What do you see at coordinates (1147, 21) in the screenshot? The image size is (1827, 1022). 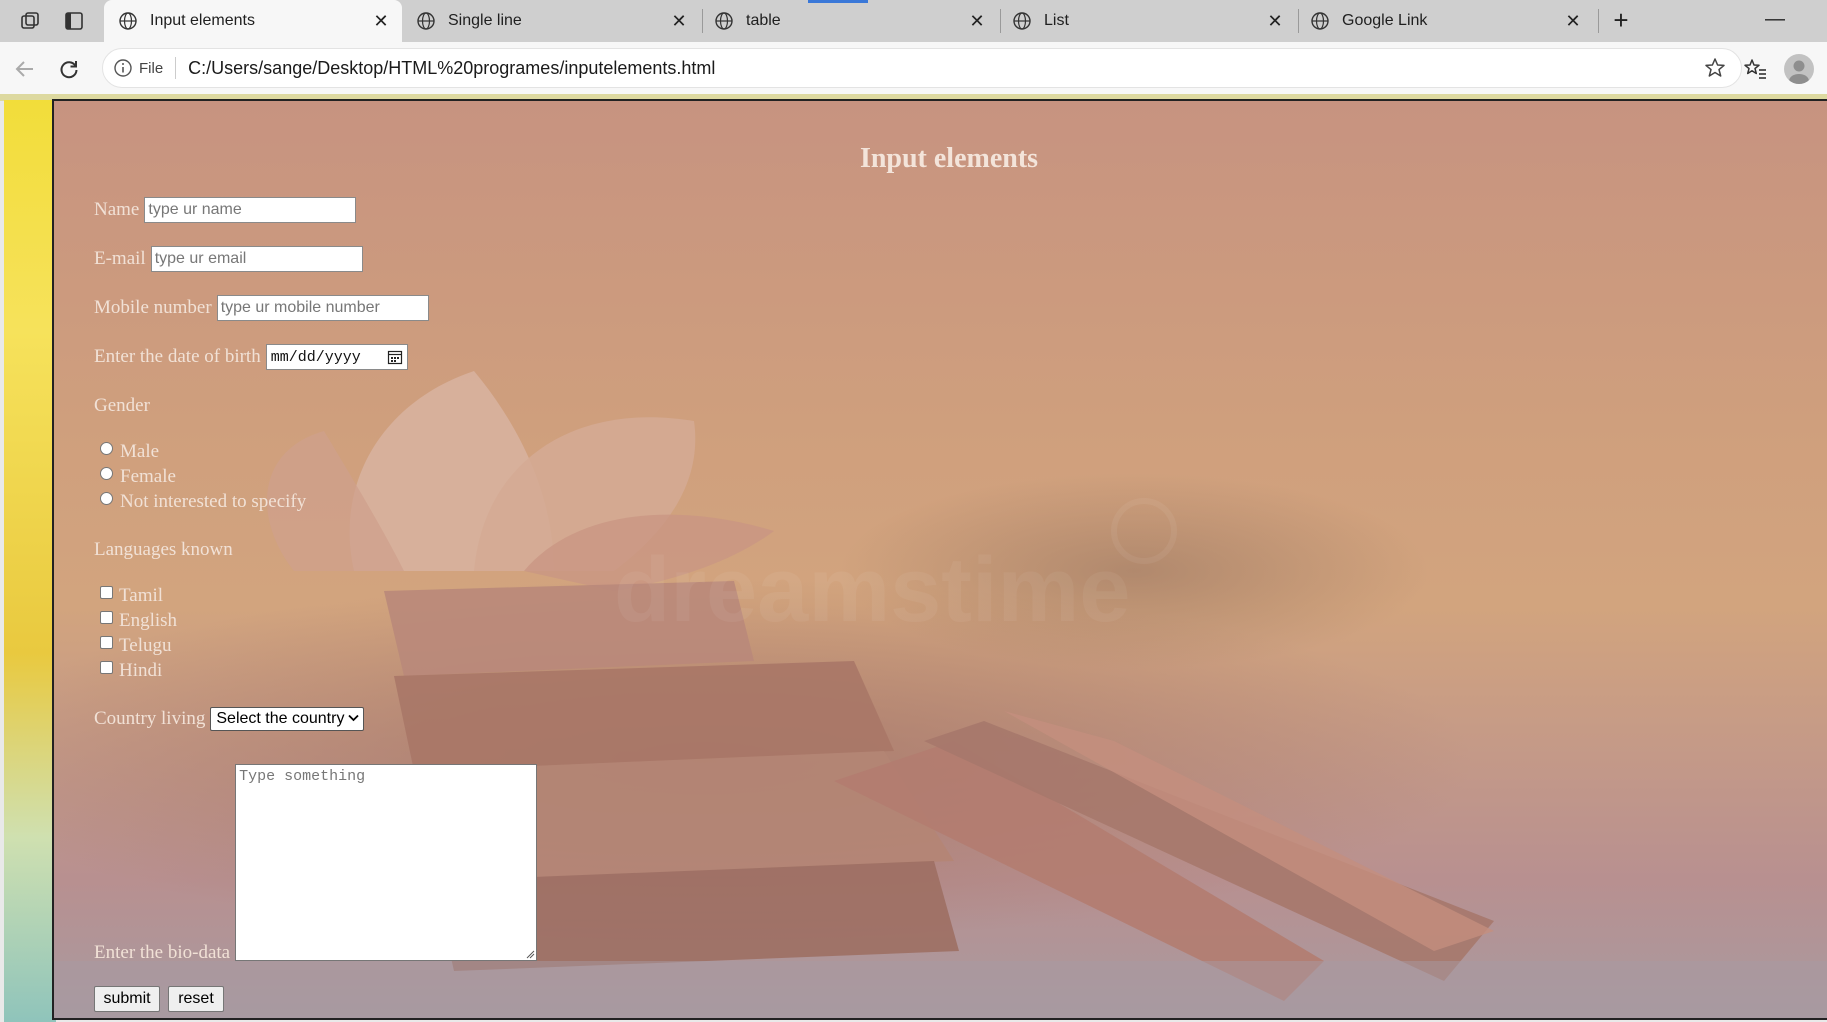 I see `tab-list: List ✕` at bounding box center [1147, 21].